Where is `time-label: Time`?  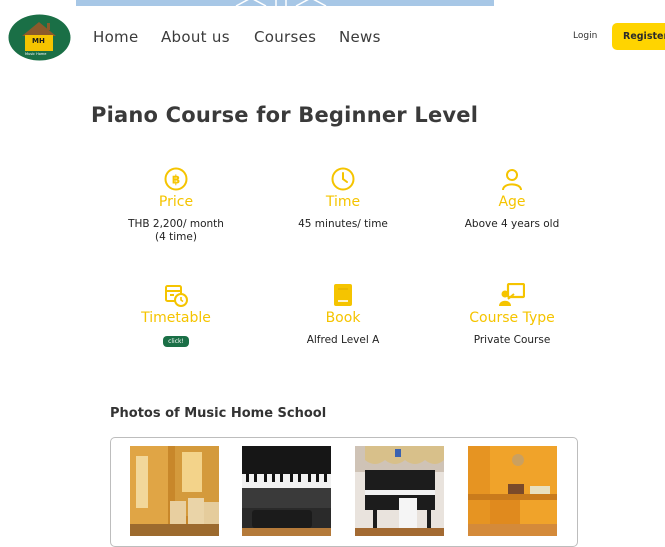 time-label: Time is located at coordinates (343, 202).